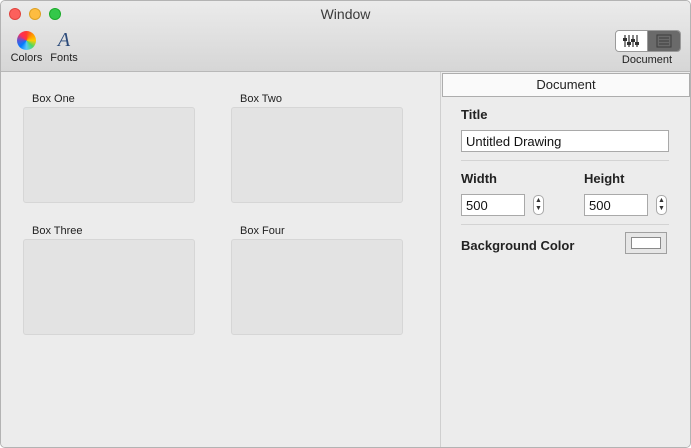 This screenshot has width=691, height=448. Describe the element at coordinates (647, 60) in the screenshot. I see `document-toolbar-label: Document` at that location.